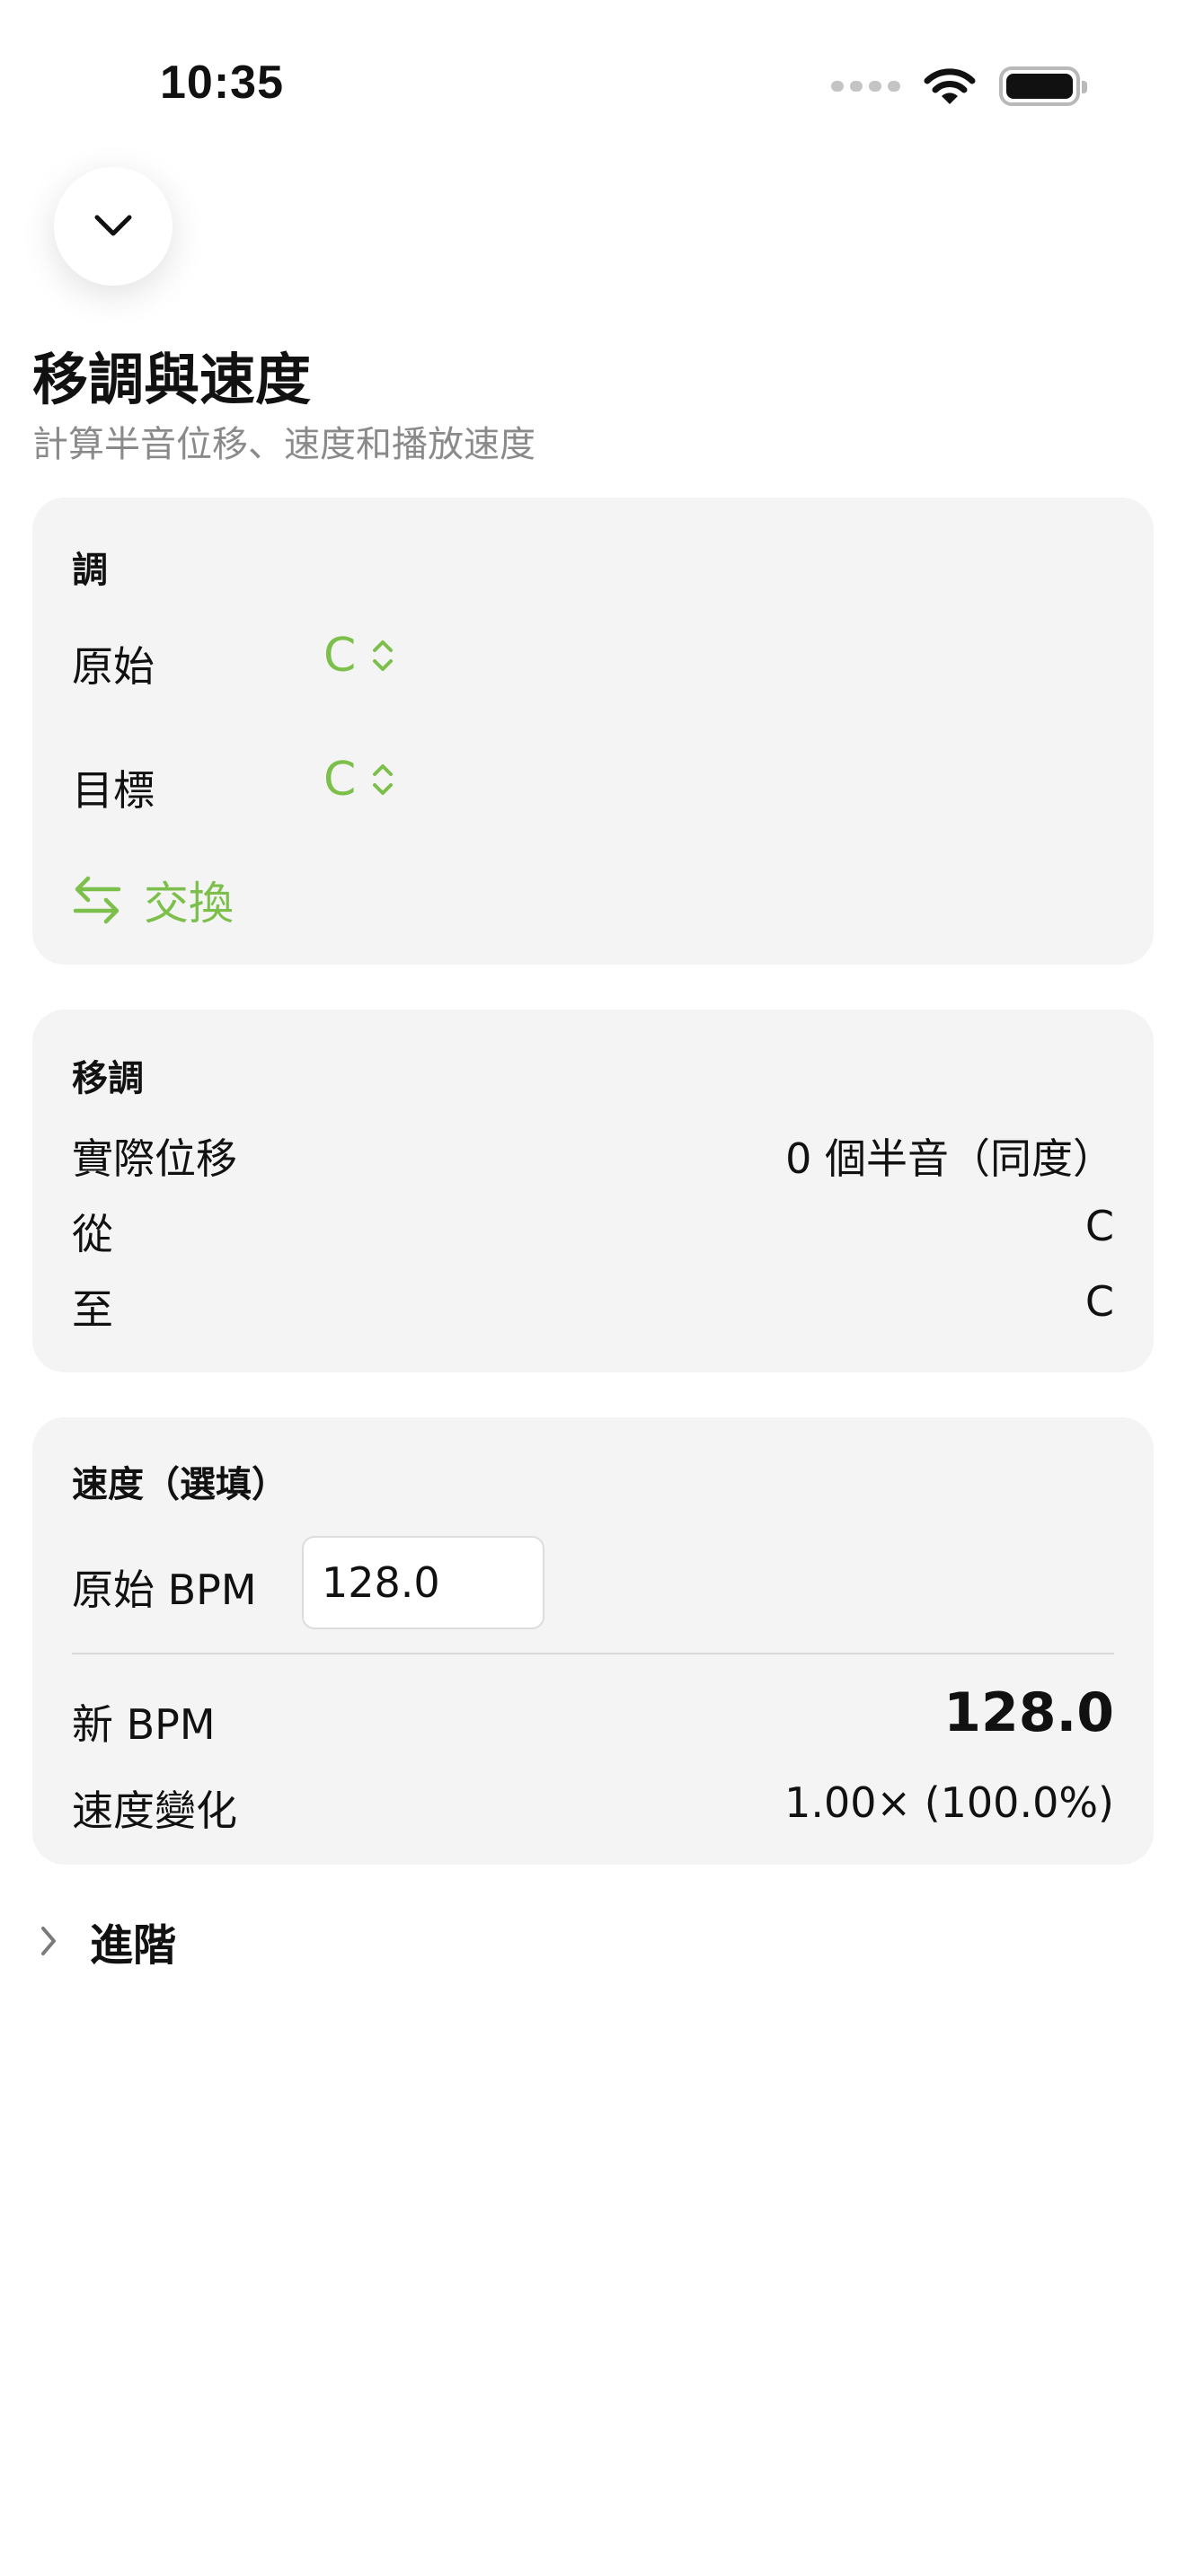 The image size is (1186, 2576). I want to click on shift-label: 實際位移, so click(154, 1158).